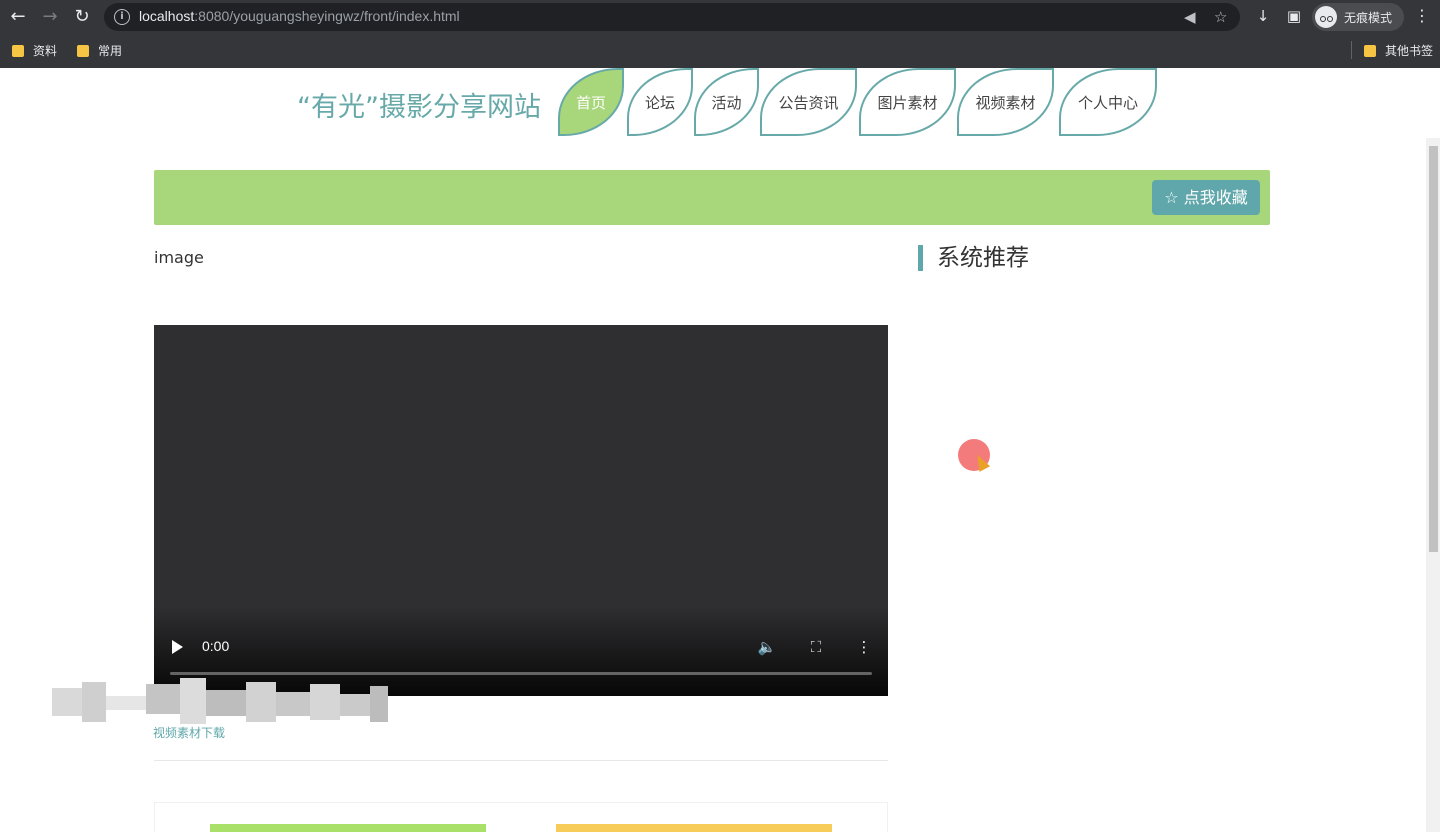 This screenshot has width=1440, height=832. Describe the element at coordinates (348, 828) in the screenshot. I see `card-header-green` at that location.